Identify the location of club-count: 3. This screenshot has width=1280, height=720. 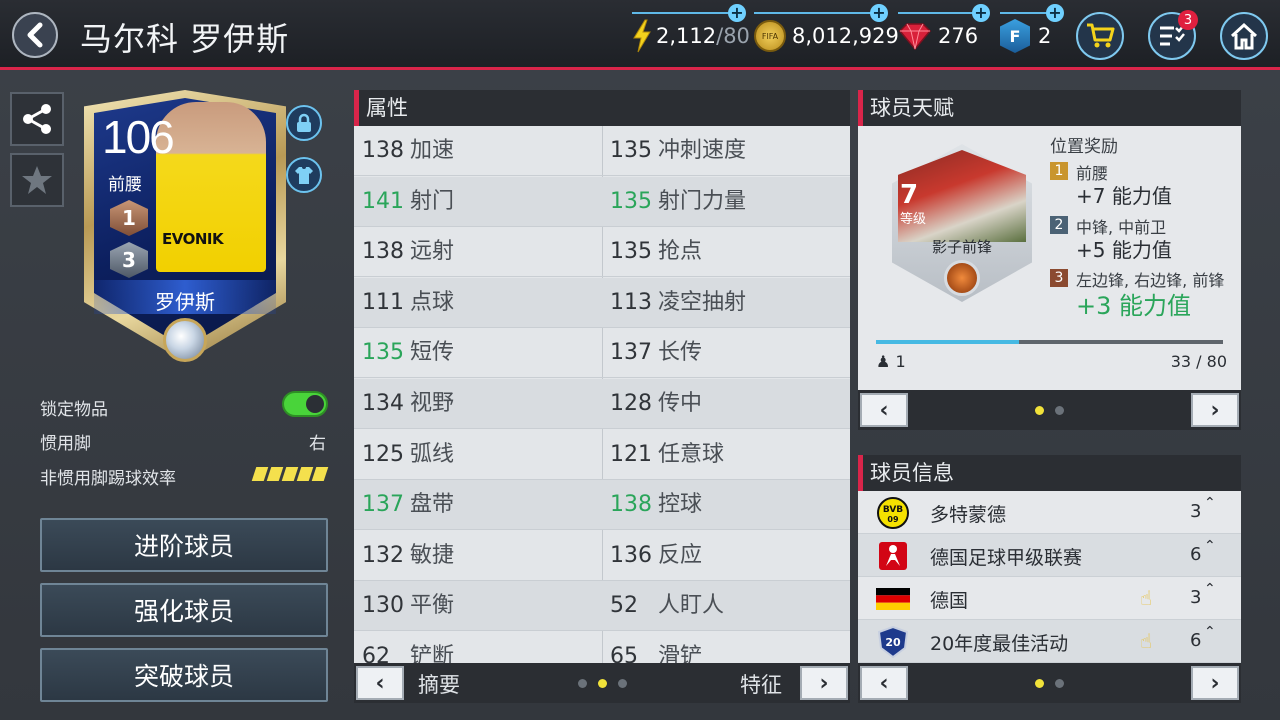
(1196, 511).